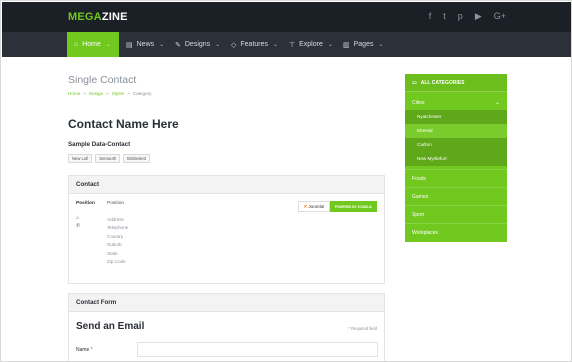 This screenshot has width=572, height=362. I want to click on tag: Birdtested, so click(136, 158).